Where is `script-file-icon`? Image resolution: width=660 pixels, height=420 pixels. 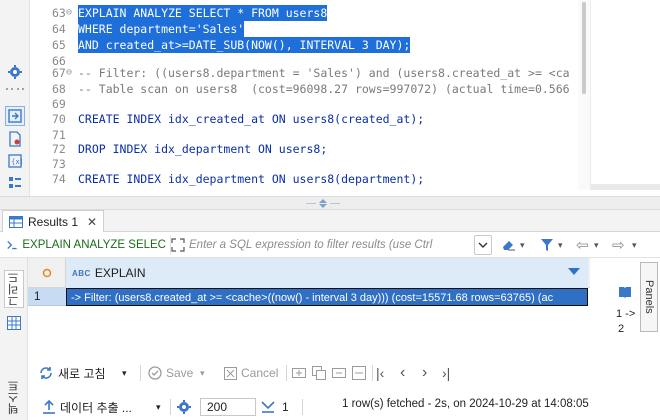
script-file-icon is located at coordinates (15, 139).